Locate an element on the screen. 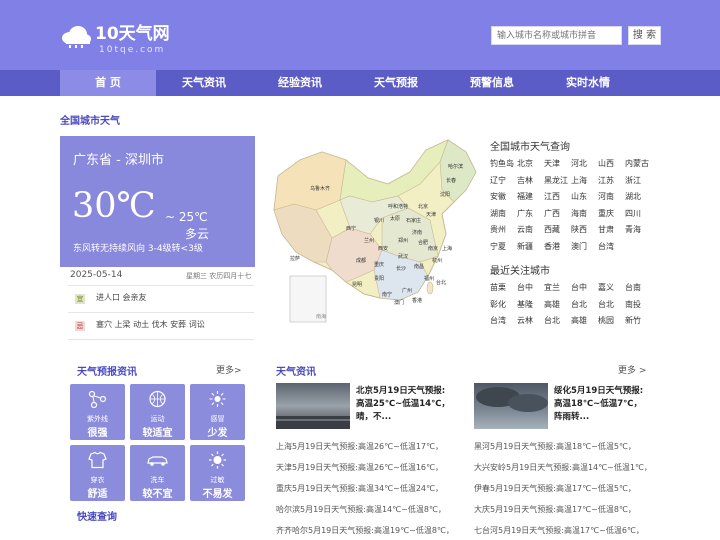  news-item: 伊春5月19日天气预报:高温17℃~低温5℃， is located at coordinates (555, 488).